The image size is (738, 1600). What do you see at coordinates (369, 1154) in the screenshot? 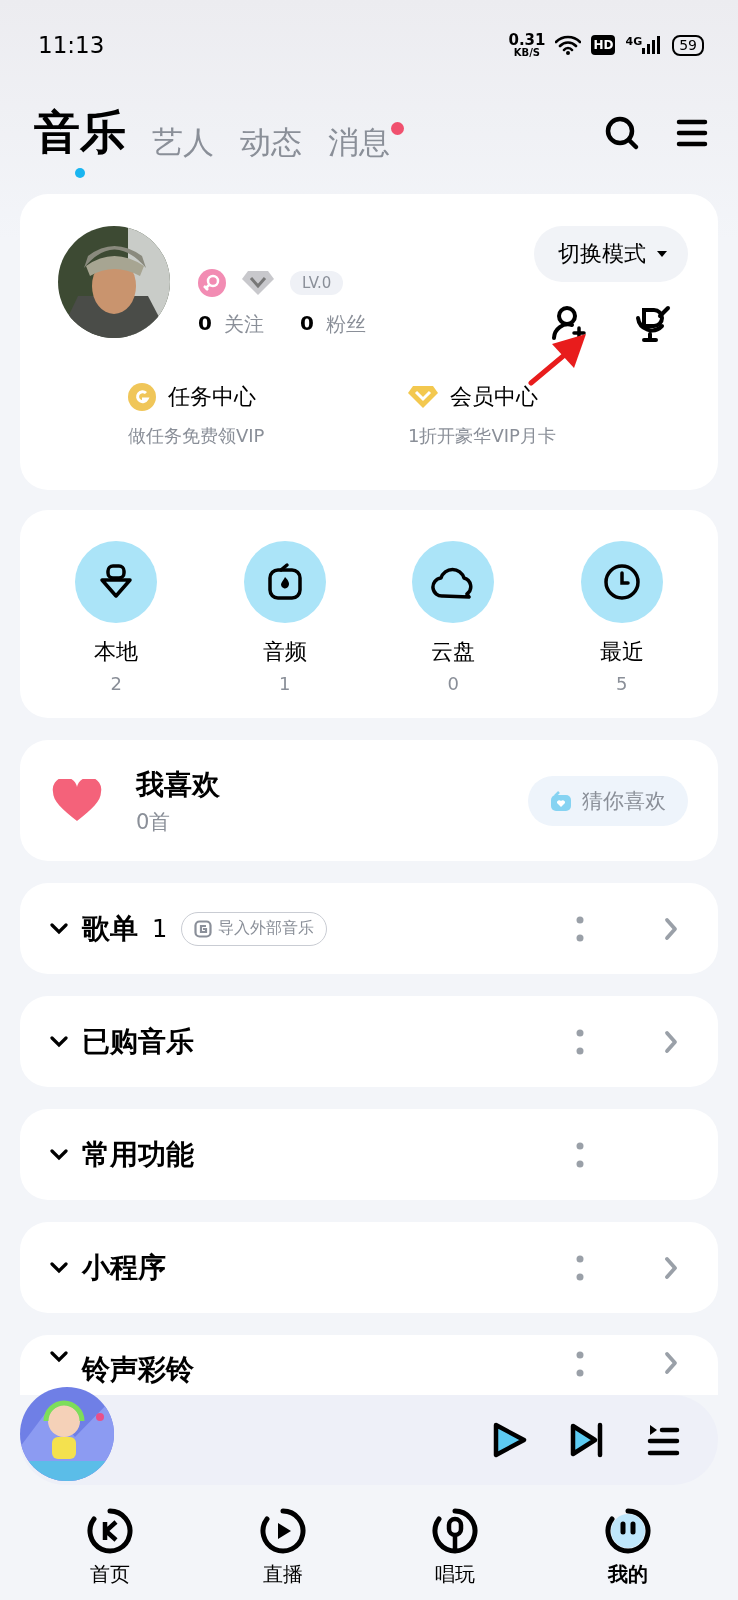
I see `section-row: 常用功能` at bounding box center [369, 1154].